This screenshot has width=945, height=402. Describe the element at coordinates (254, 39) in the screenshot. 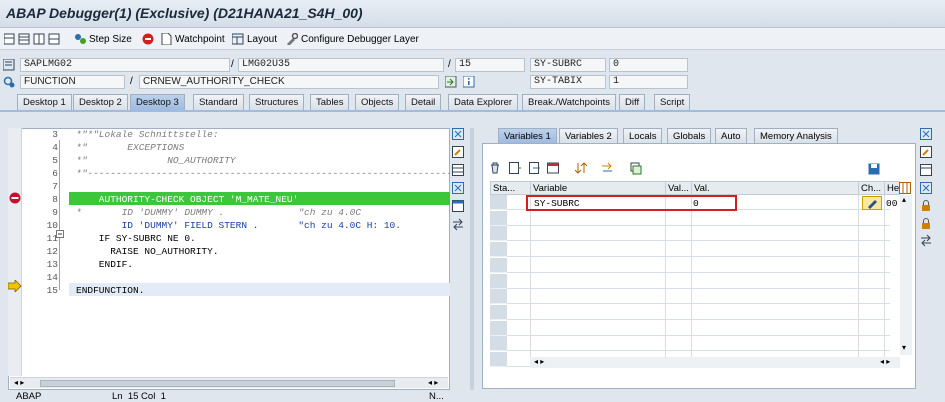

I see `layout-button: Layout` at that location.